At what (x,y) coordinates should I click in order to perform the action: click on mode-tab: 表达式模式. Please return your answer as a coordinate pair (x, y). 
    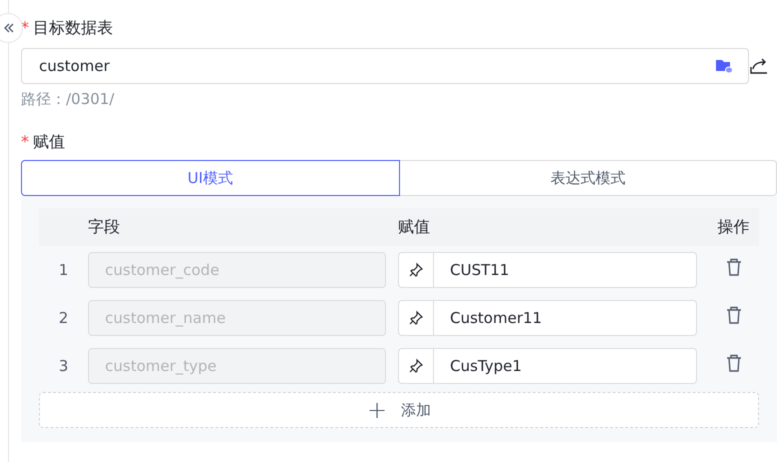
    Looking at the image, I should click on (588, 178).